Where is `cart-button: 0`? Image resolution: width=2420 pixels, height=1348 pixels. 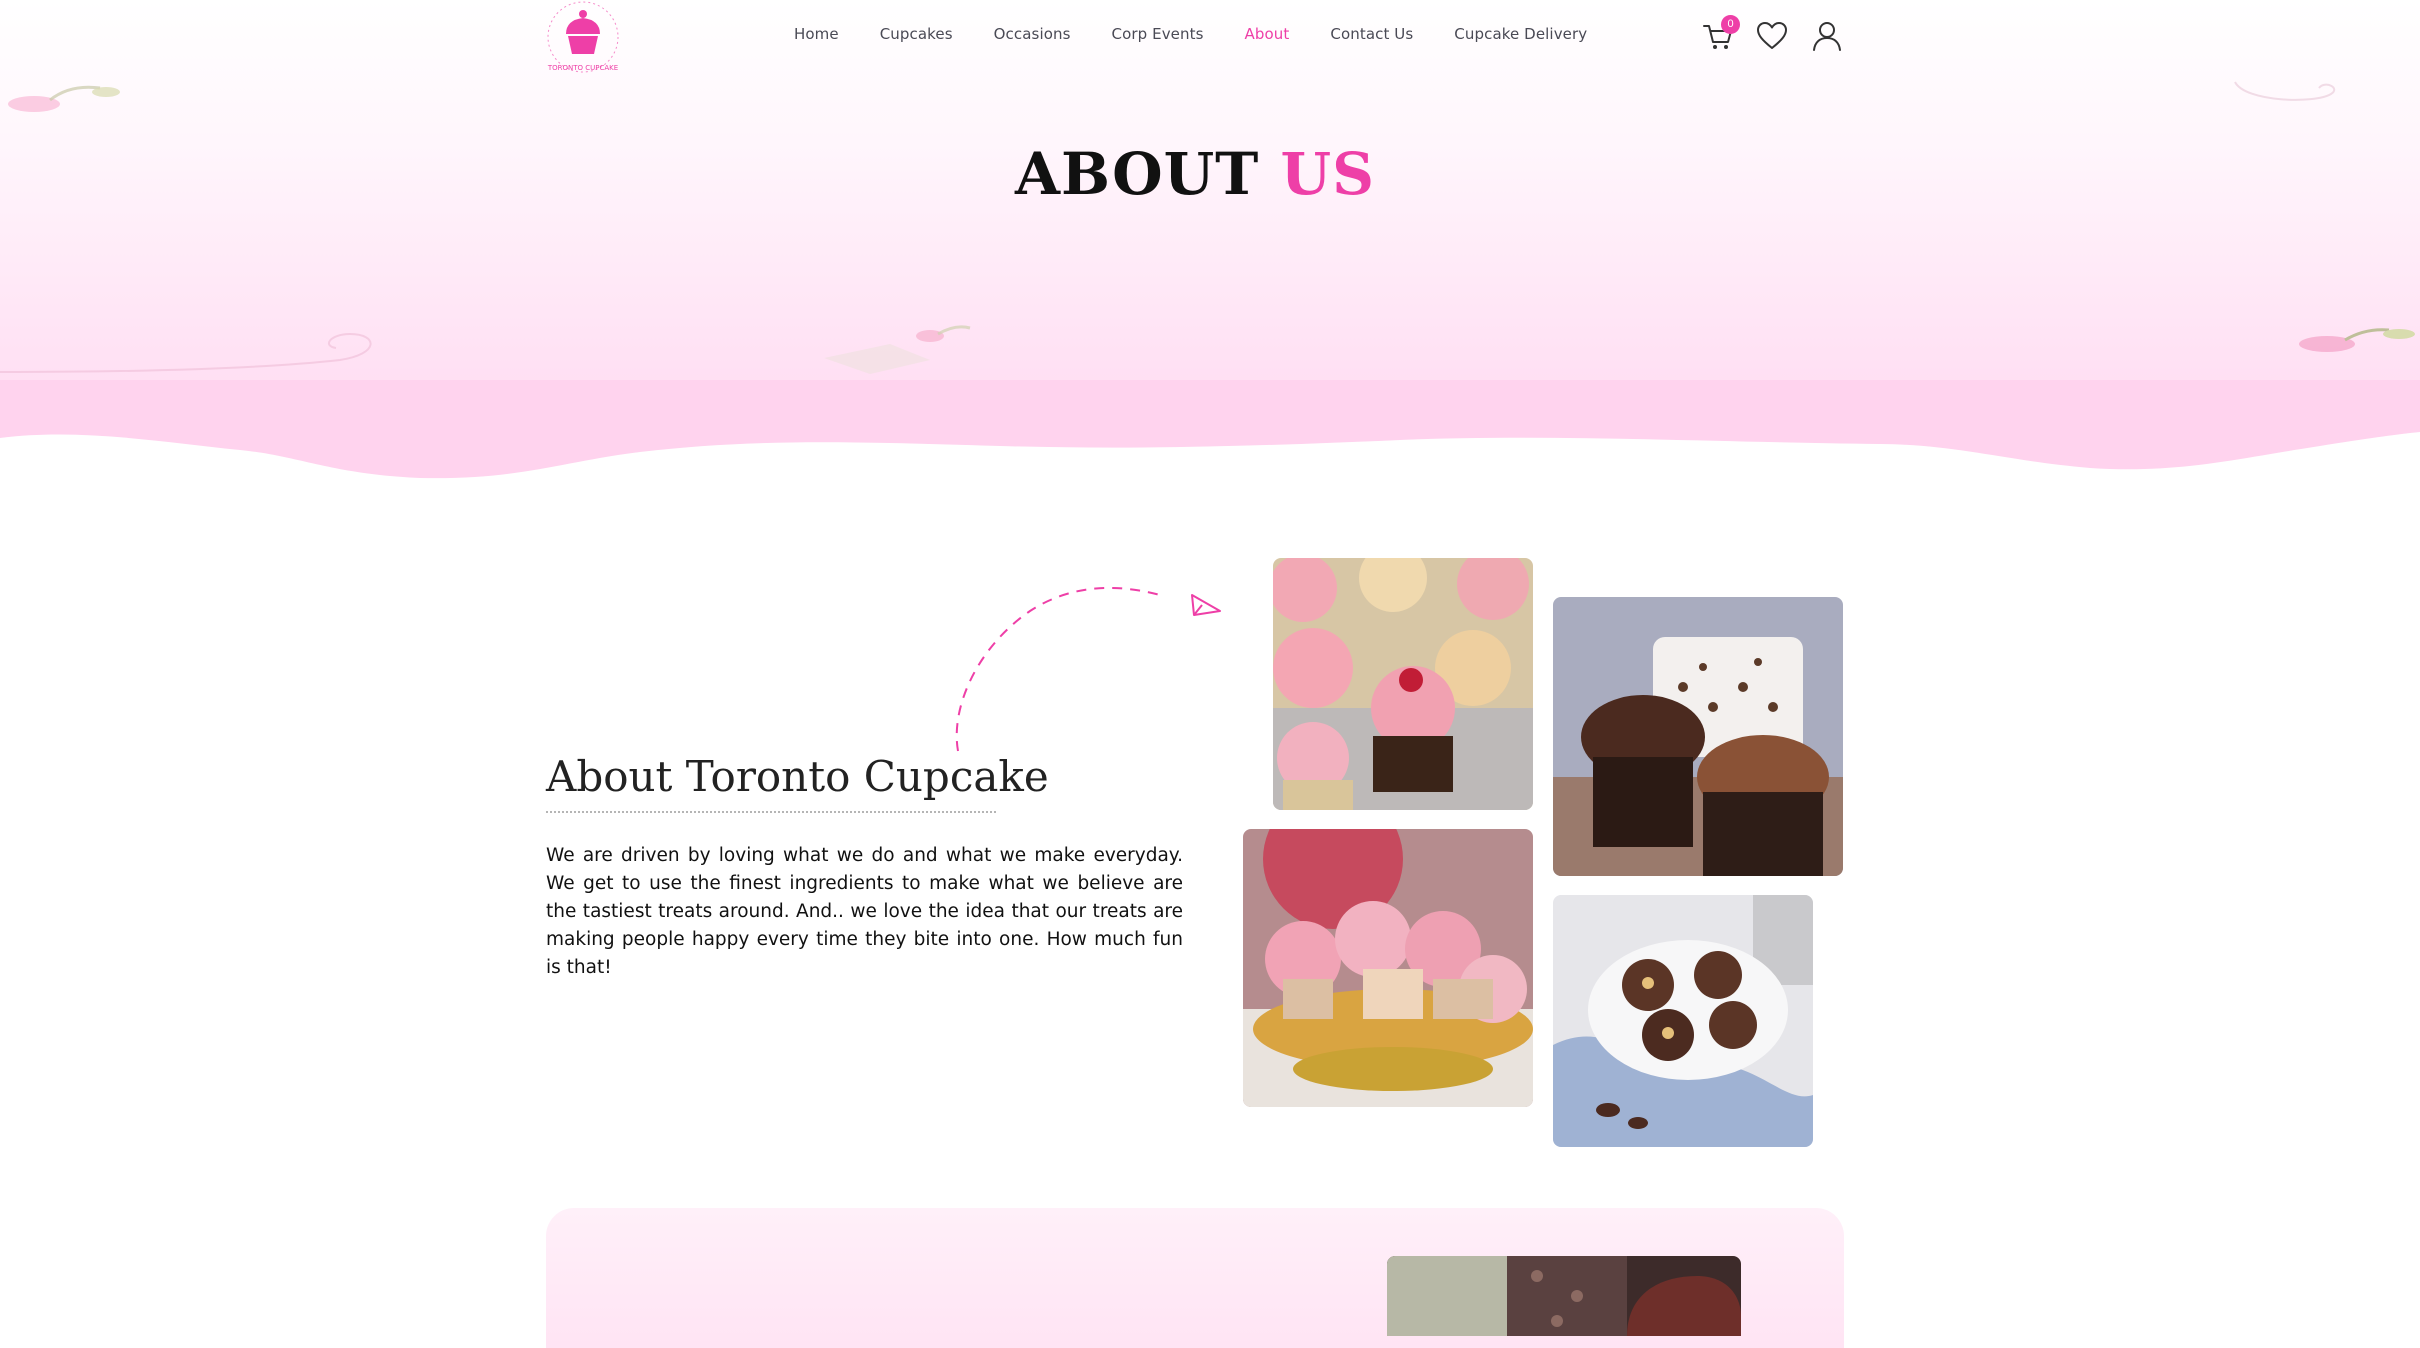
cart-button: 0 is located at coordinates (1720, 34).